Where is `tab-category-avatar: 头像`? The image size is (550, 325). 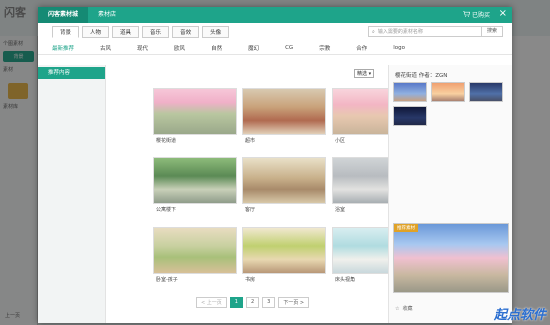 tab-category-avatar: 头像 is located at coordinates (216, 32).